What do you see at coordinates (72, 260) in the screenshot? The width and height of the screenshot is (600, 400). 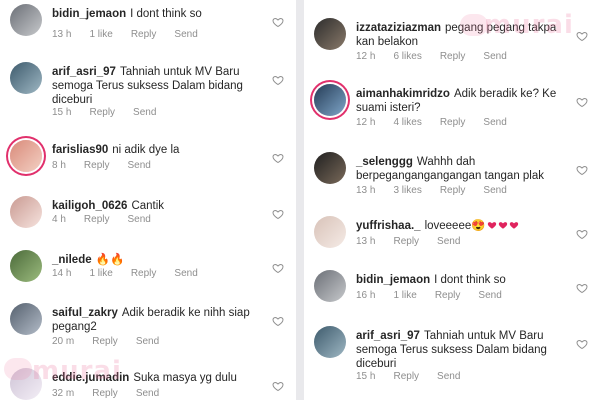 I see `comment-username: _nilede` at bounding box center [72, 260].